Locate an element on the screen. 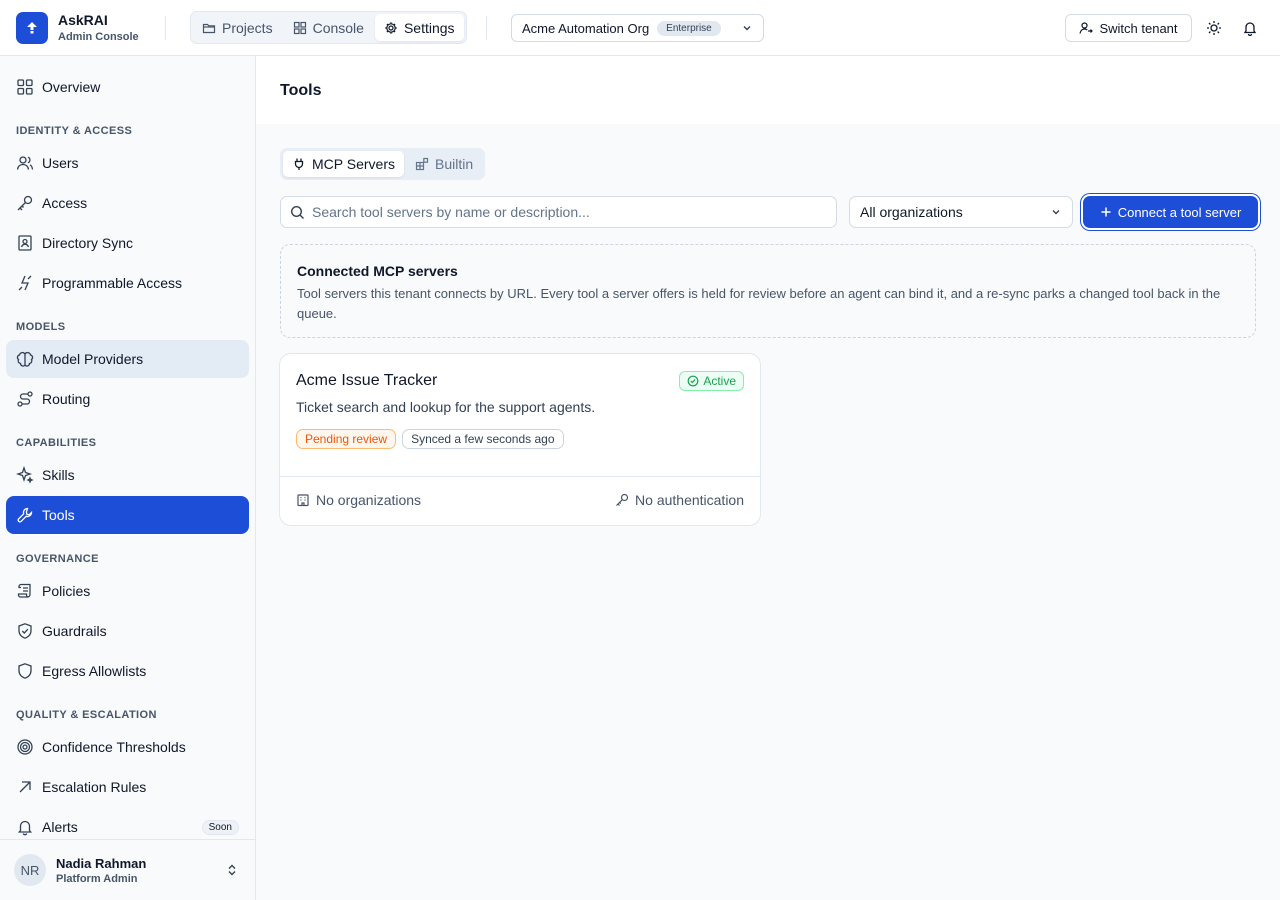  sidebar-item-confidence-thresholds: Confidence Thresholds is located at coordinates (127, 747).